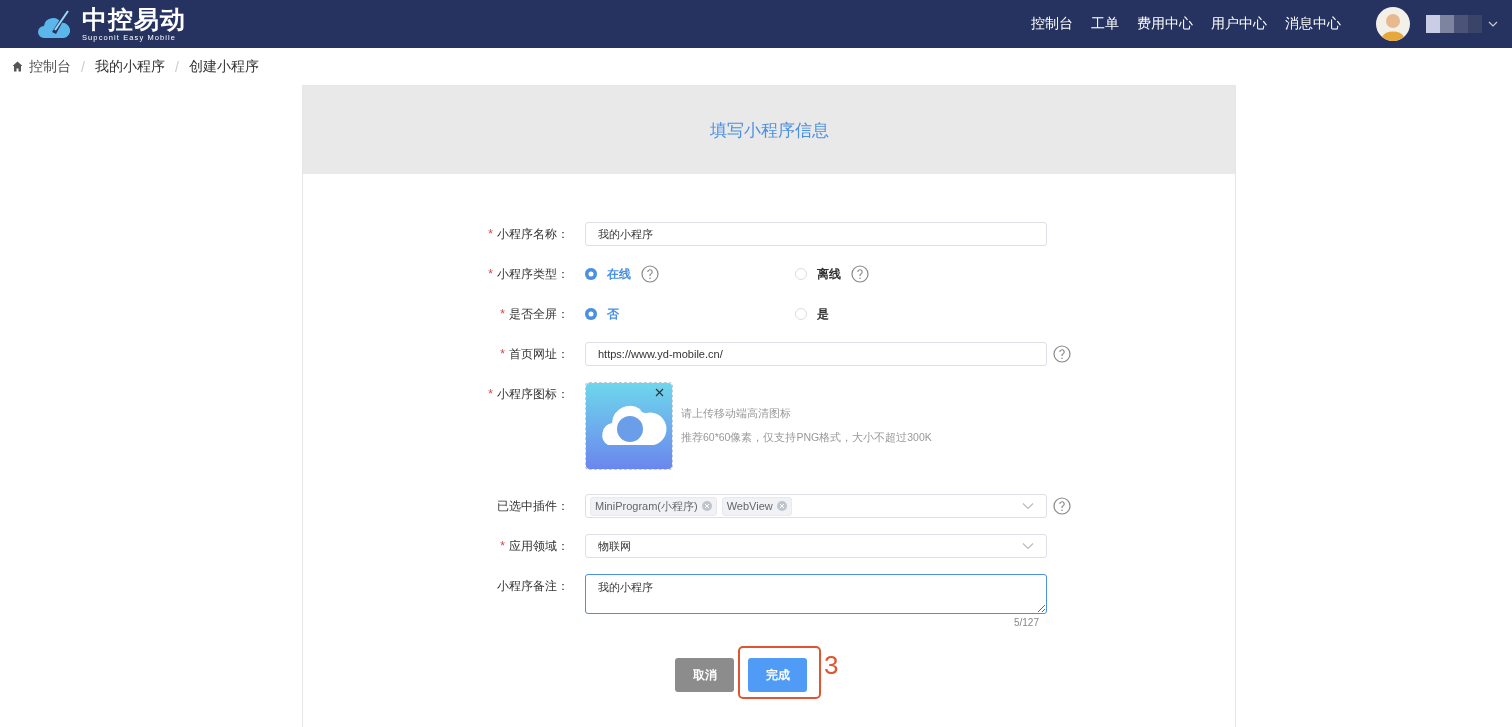  I want to click on field-label: 已选中插件：, so click(533, 506).